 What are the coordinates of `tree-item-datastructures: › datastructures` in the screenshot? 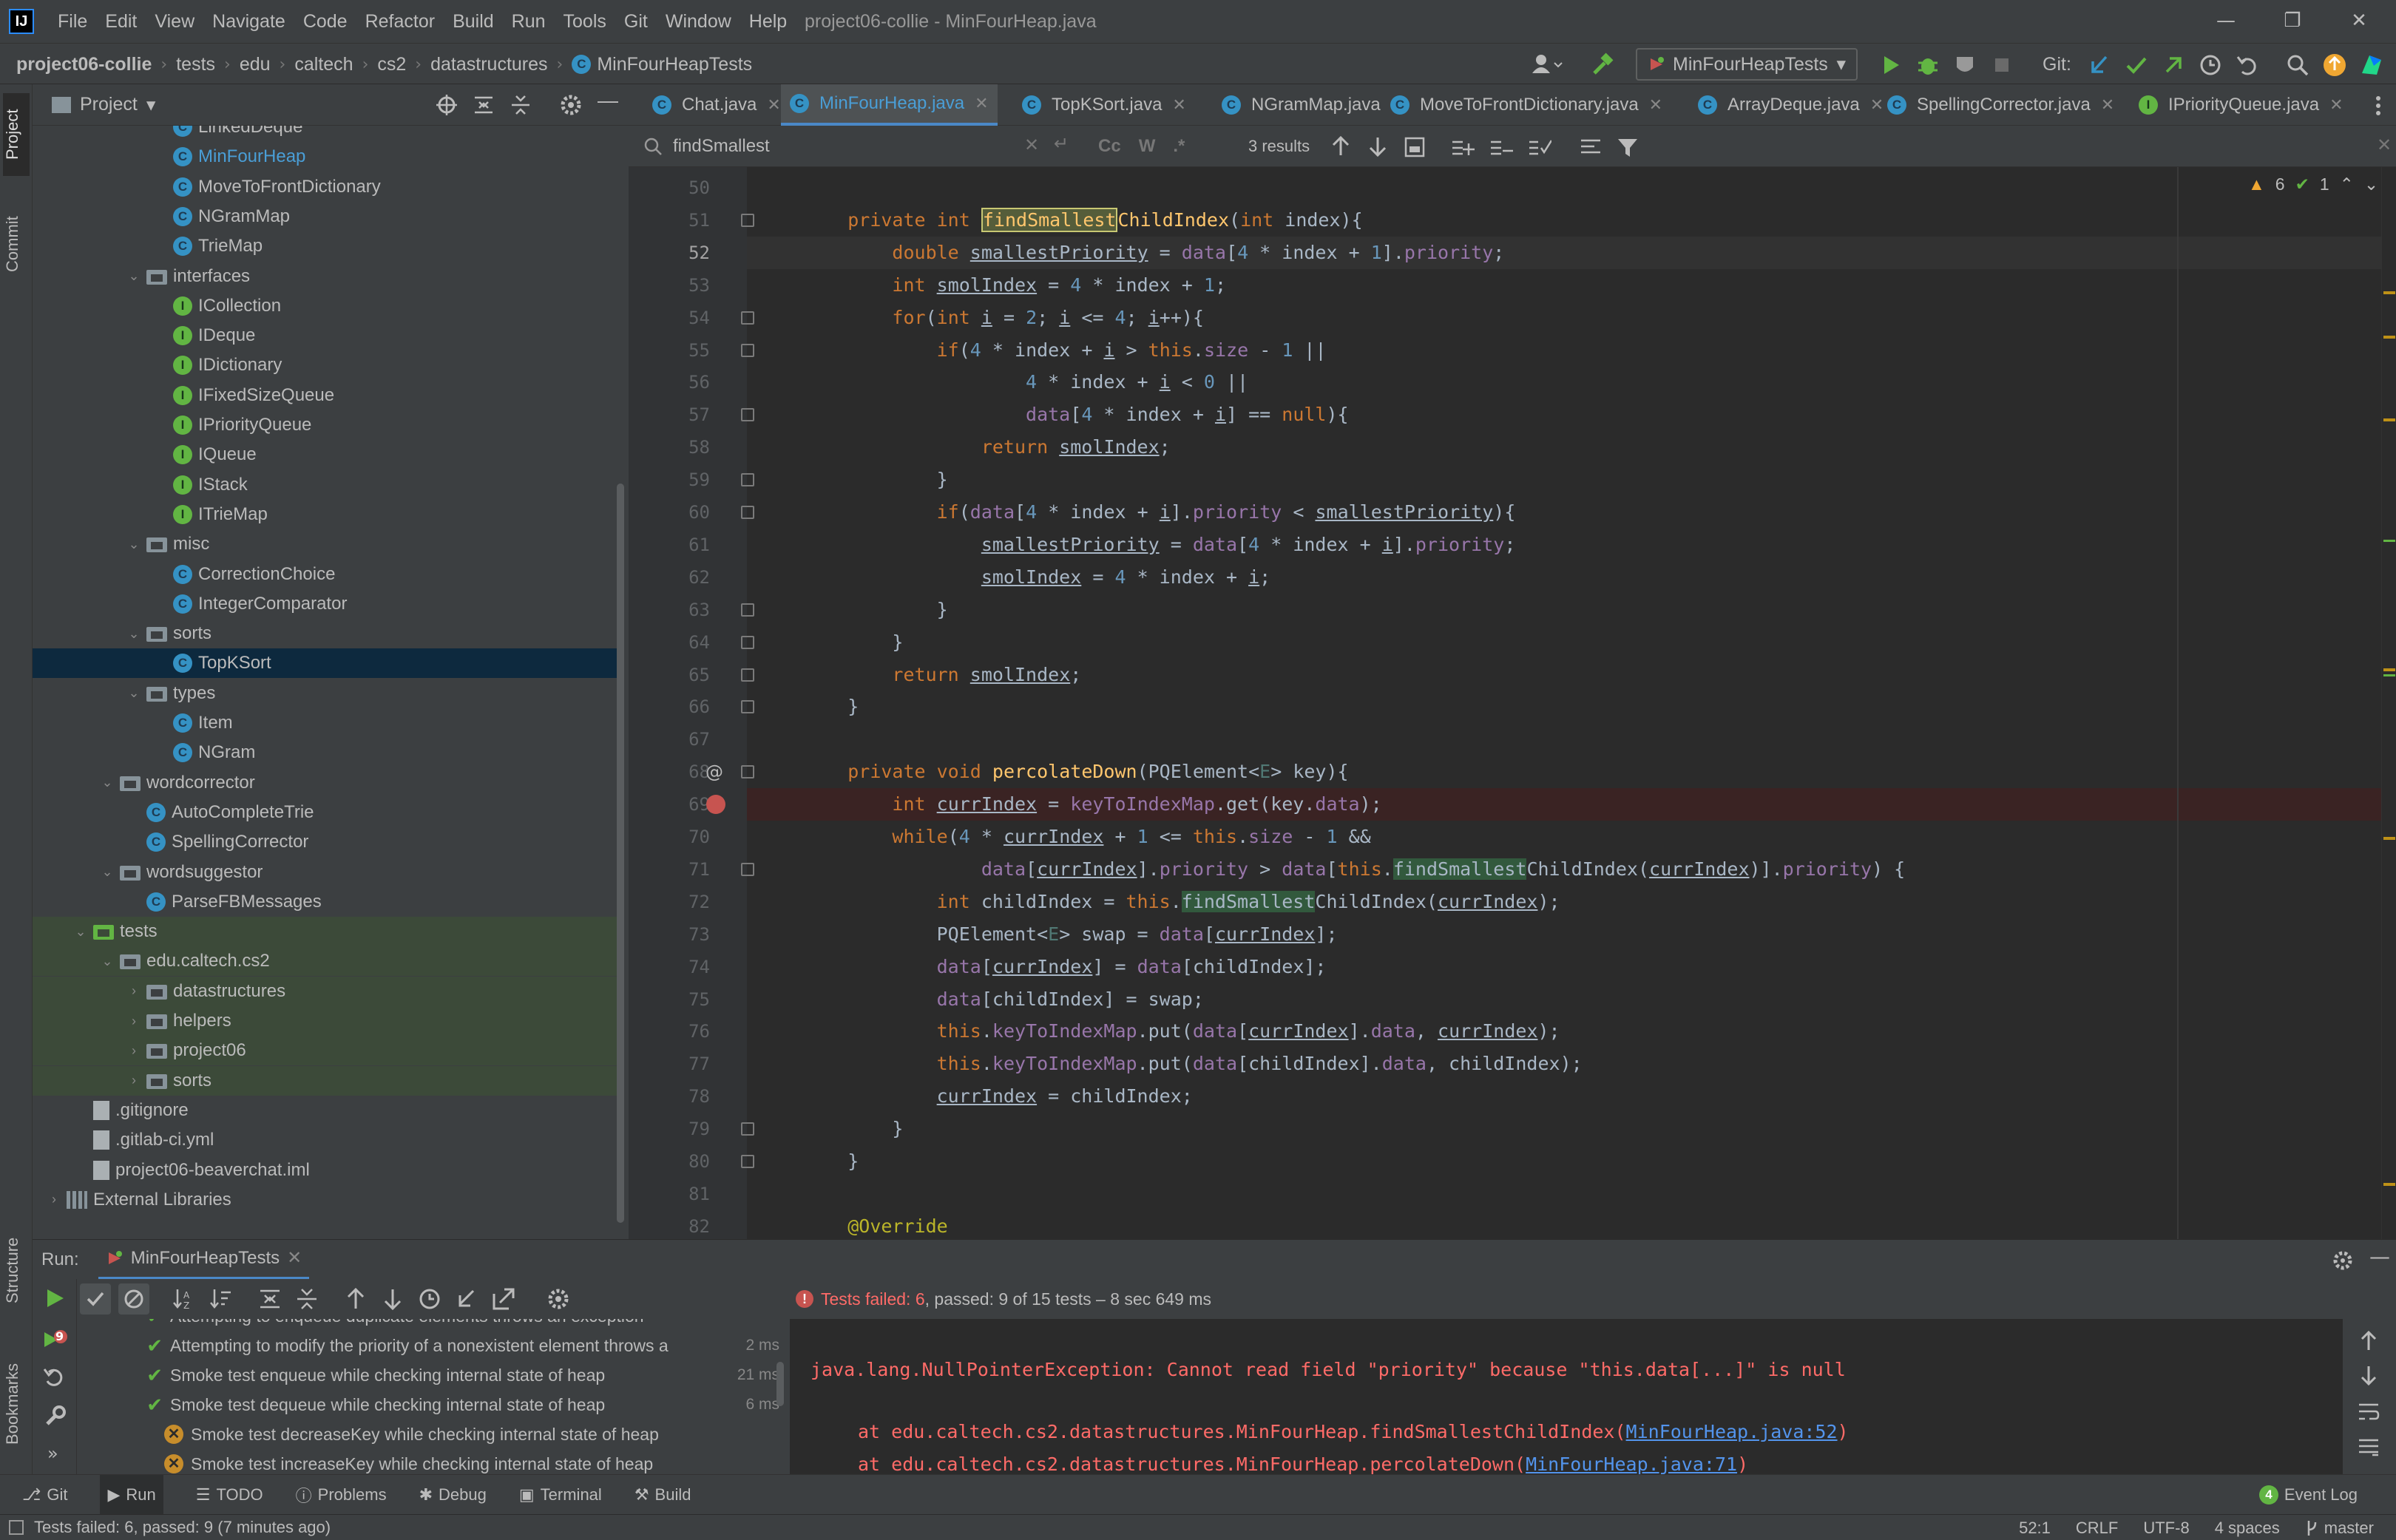 It's located at (328, 991).